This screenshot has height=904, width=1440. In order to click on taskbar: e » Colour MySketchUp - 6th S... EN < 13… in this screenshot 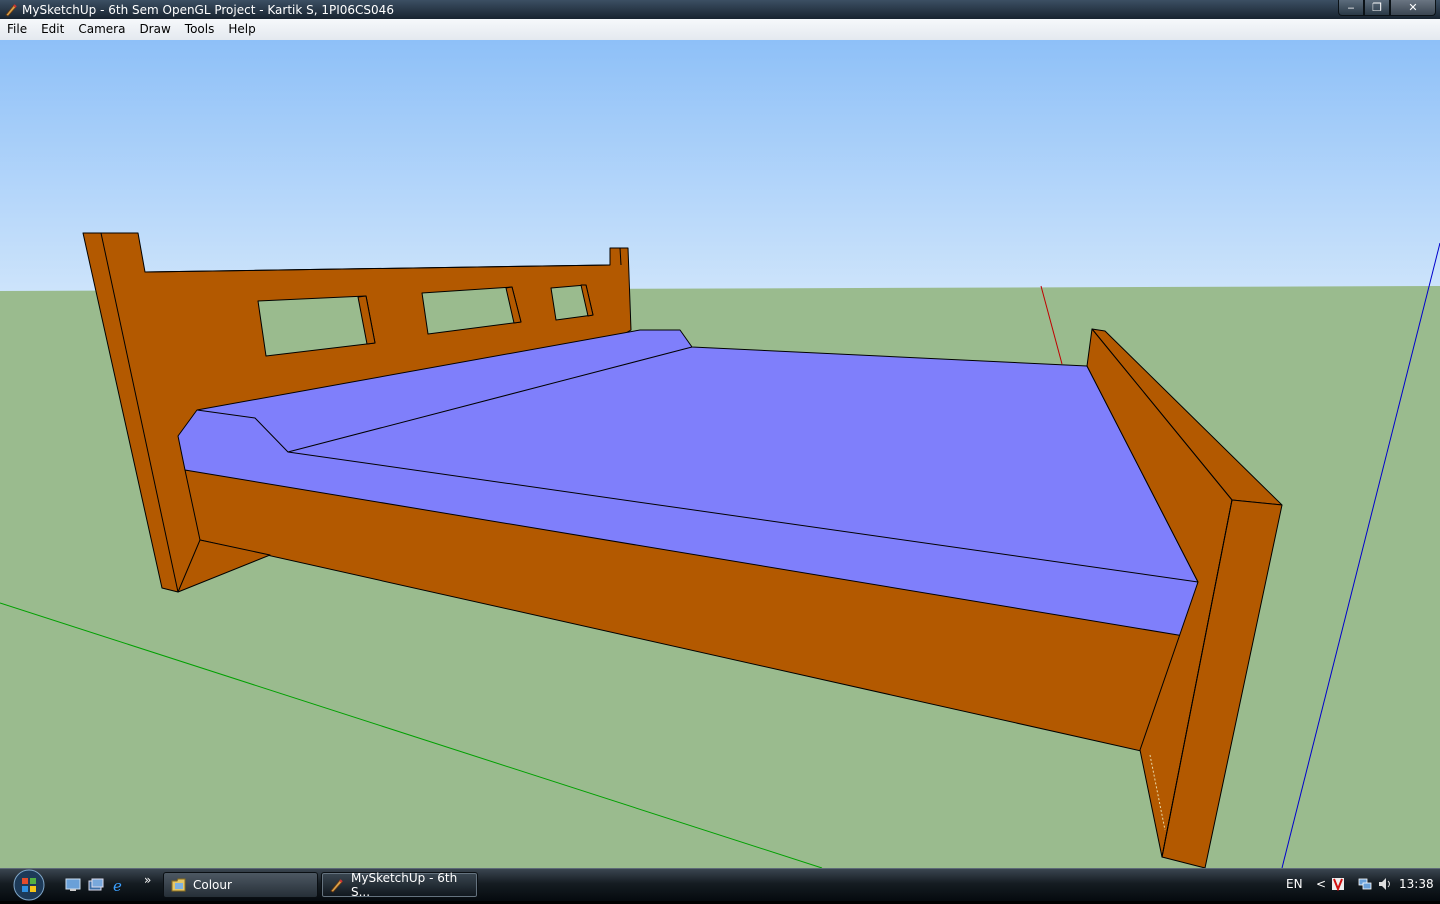, I will do `click(720, 884)`.